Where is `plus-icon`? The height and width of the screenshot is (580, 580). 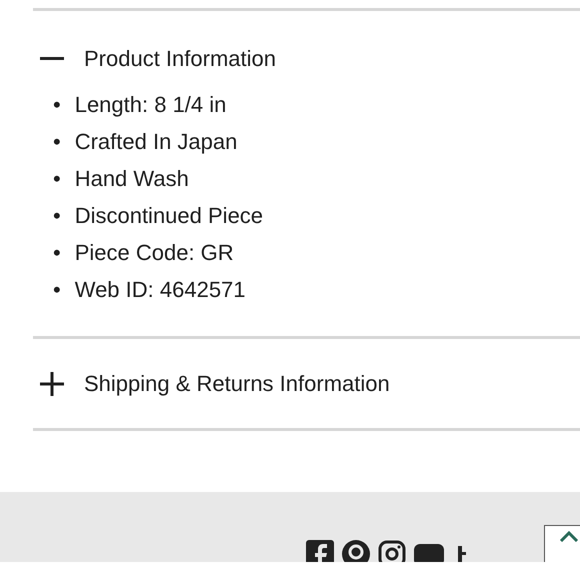 plus-icon is located at coordinates (52, 384).